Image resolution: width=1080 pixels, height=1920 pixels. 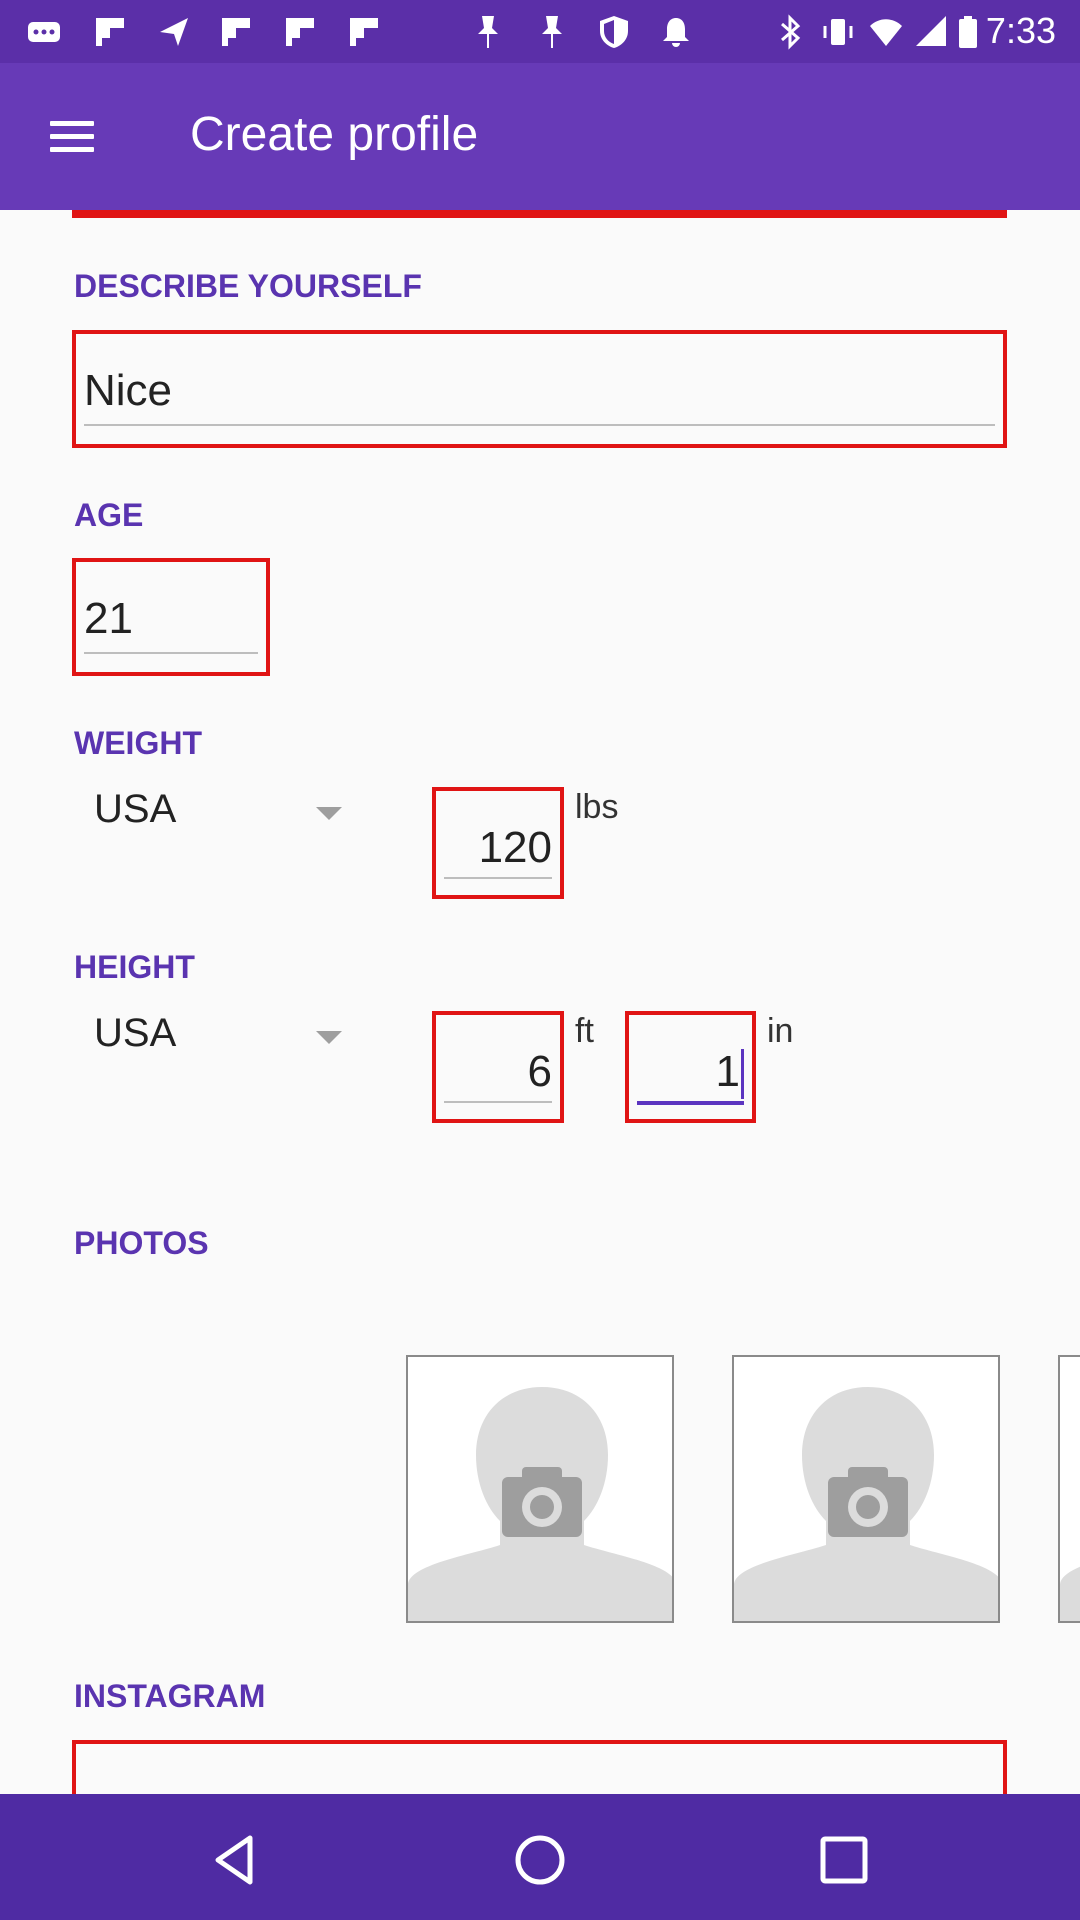 What do you see at coordinates (968, 32) in the screenshot?
I see `battery-icon` at bounding box center [968, 32].